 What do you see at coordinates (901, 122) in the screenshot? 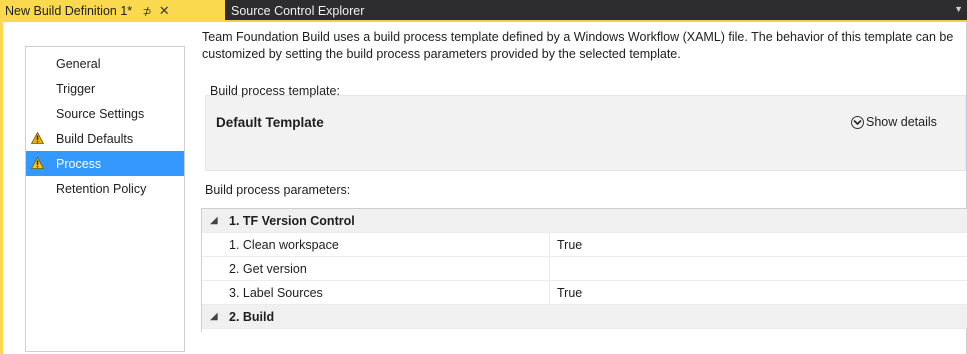
I see `show-details-label: Show details` at bounding box center [901, 122].